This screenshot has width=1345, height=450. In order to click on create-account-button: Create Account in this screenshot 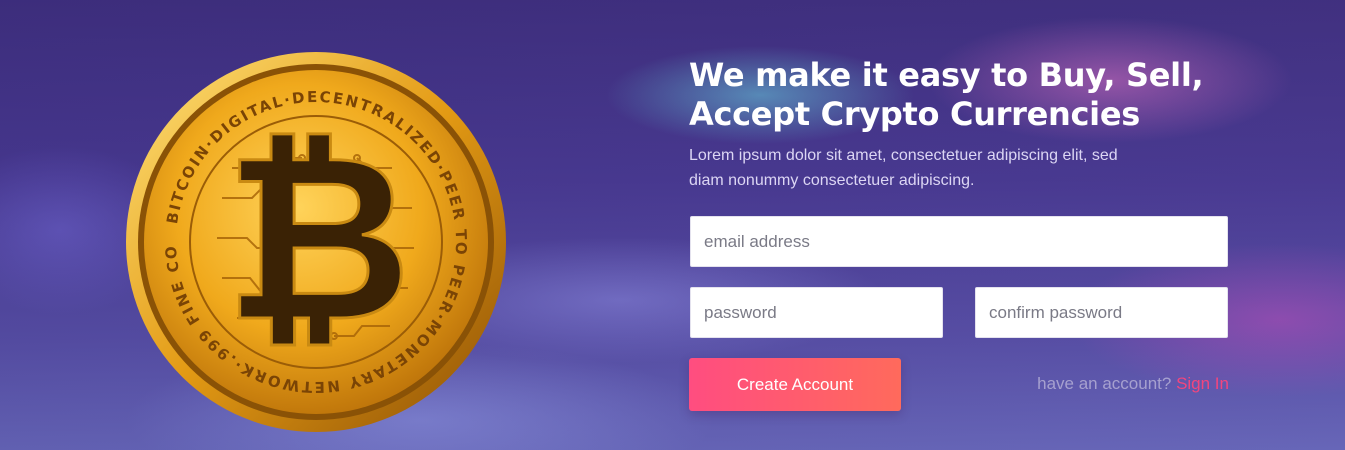, I will do `click(795, 384)`.